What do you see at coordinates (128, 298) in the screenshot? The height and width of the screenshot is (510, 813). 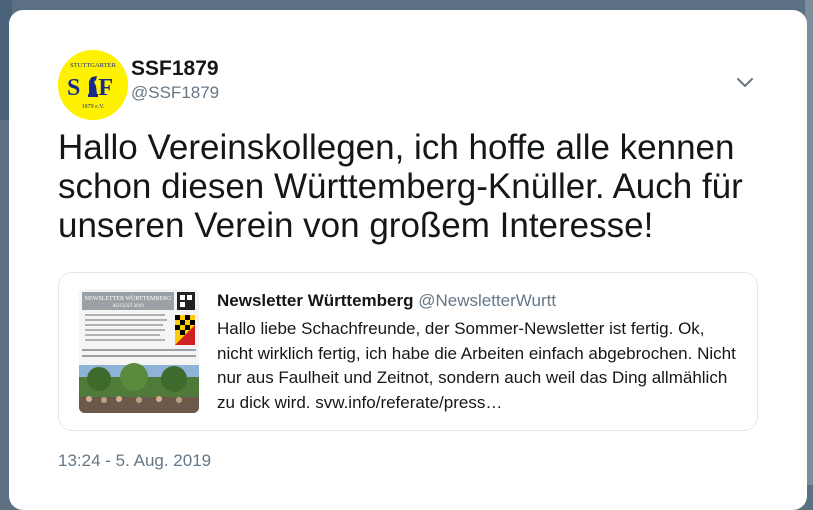 I see `svg-text: NEWSLETTER WÜRTTEMBERG` at bounding box center [128, 298].